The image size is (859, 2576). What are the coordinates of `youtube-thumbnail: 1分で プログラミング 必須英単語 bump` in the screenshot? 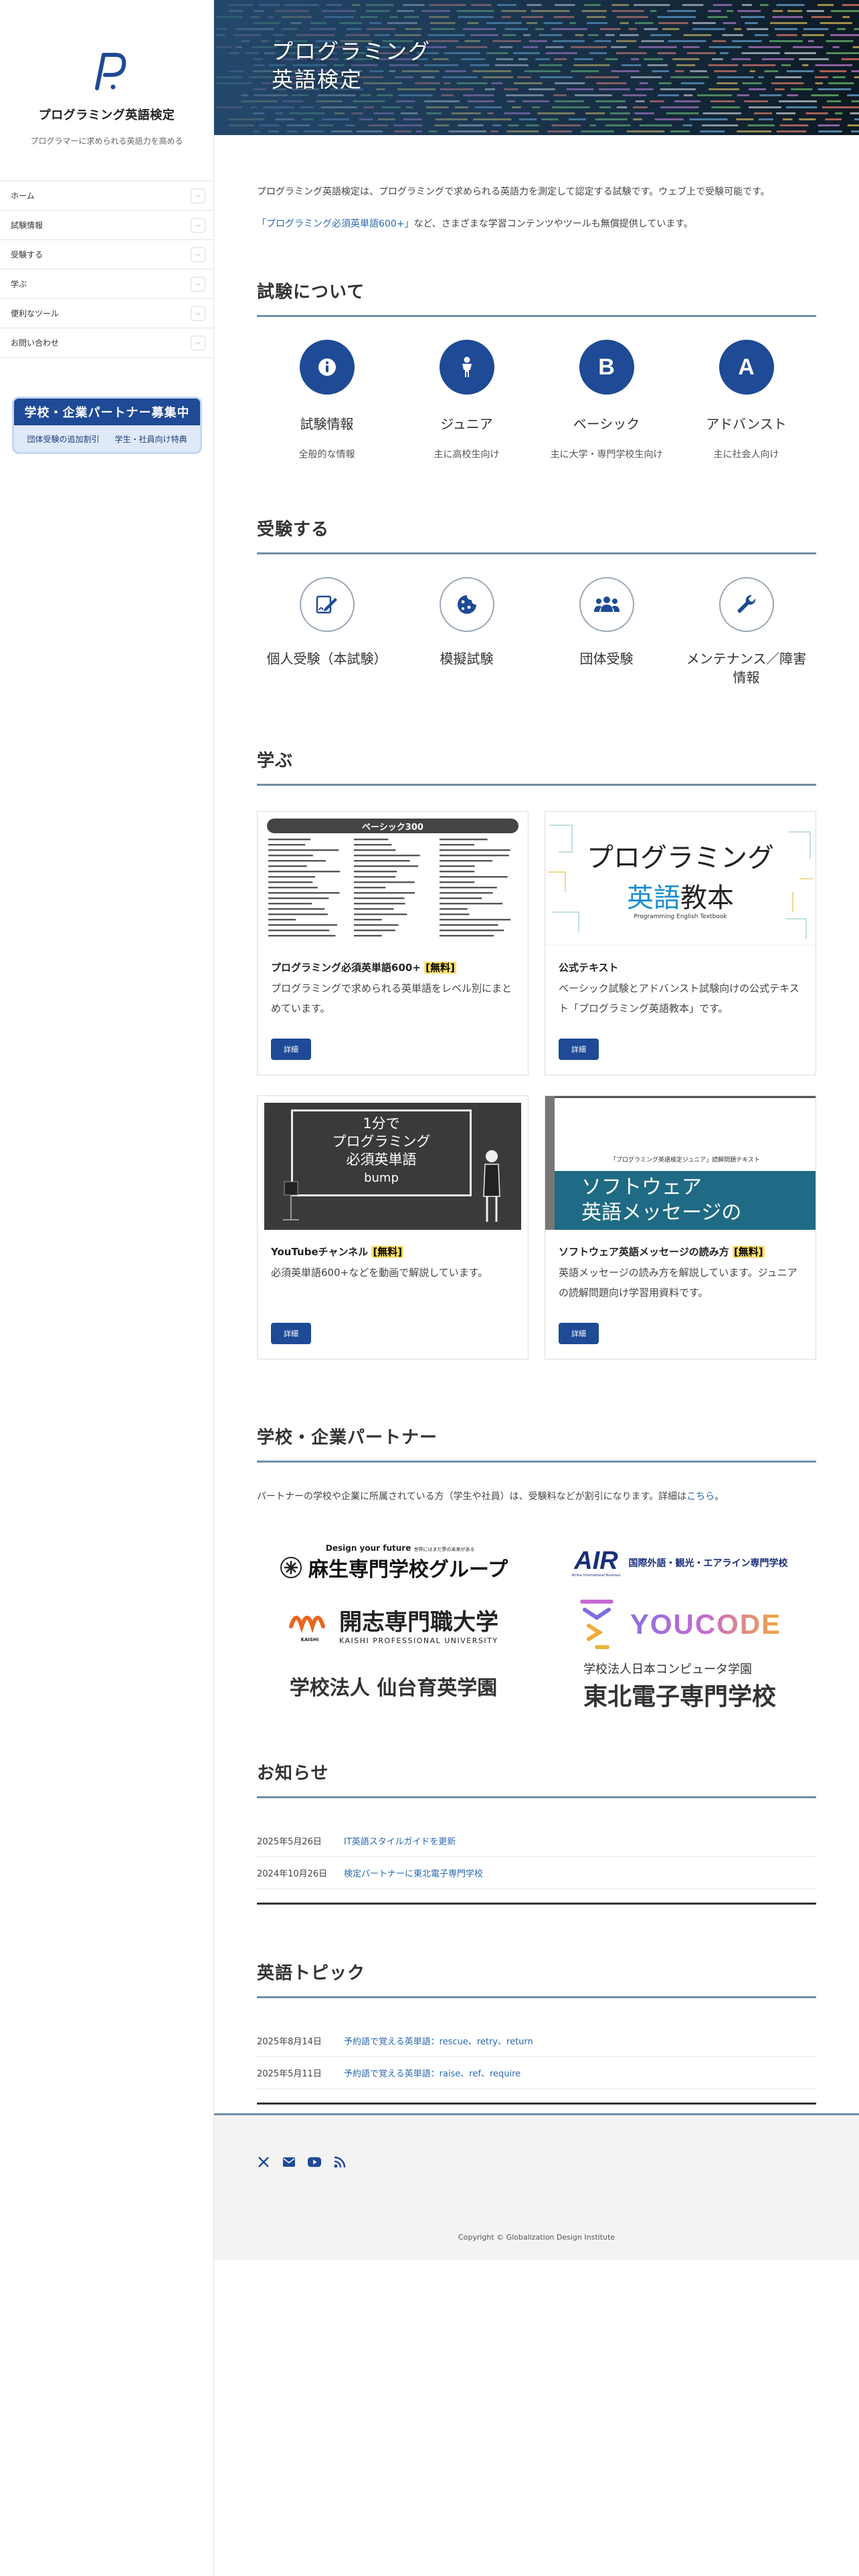 It's located at (393, 1166).